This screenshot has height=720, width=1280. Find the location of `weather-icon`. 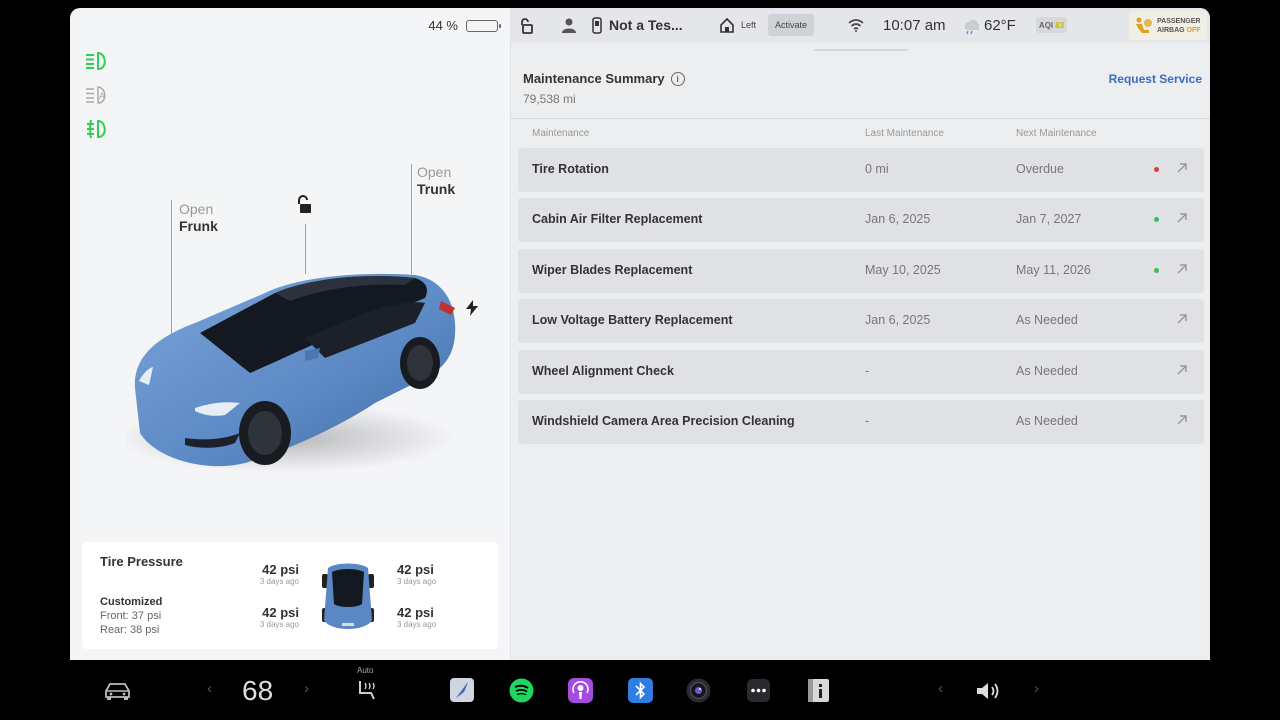

weather-icon is located at coordinates (970, 25).